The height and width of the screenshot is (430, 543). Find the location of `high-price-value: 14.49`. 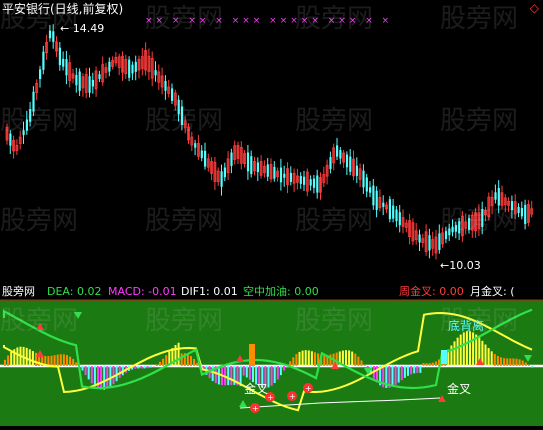

high-price-value: 14.49 is located at coordinates (89, 28).